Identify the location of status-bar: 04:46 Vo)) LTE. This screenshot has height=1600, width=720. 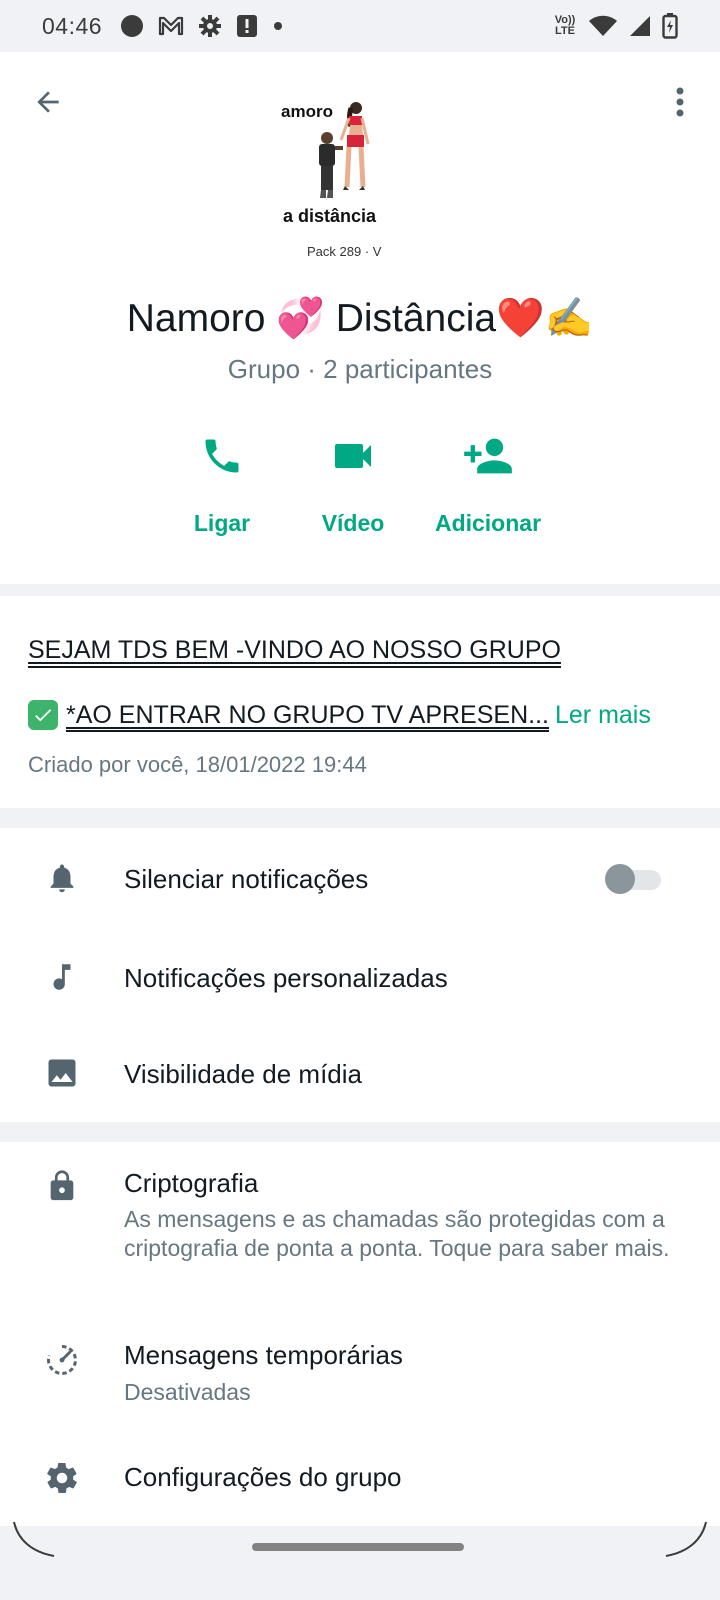
(360, 26).